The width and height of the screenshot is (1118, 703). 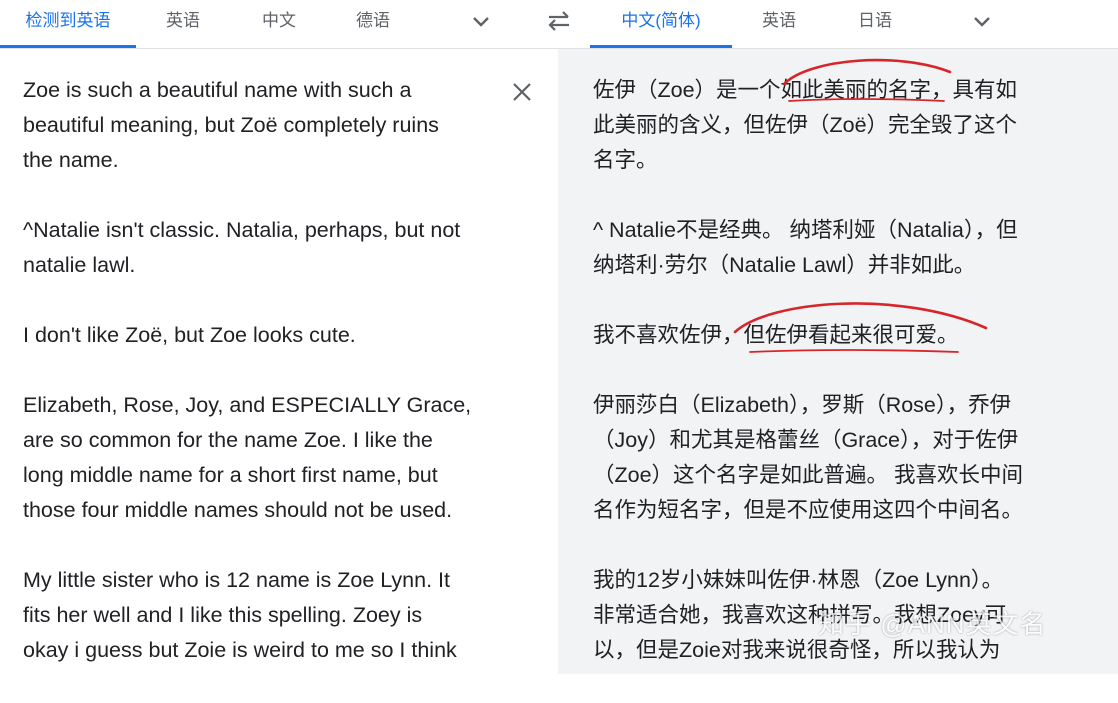 I want to click on tab-source-english: 英语, so click(x=183, y=24).